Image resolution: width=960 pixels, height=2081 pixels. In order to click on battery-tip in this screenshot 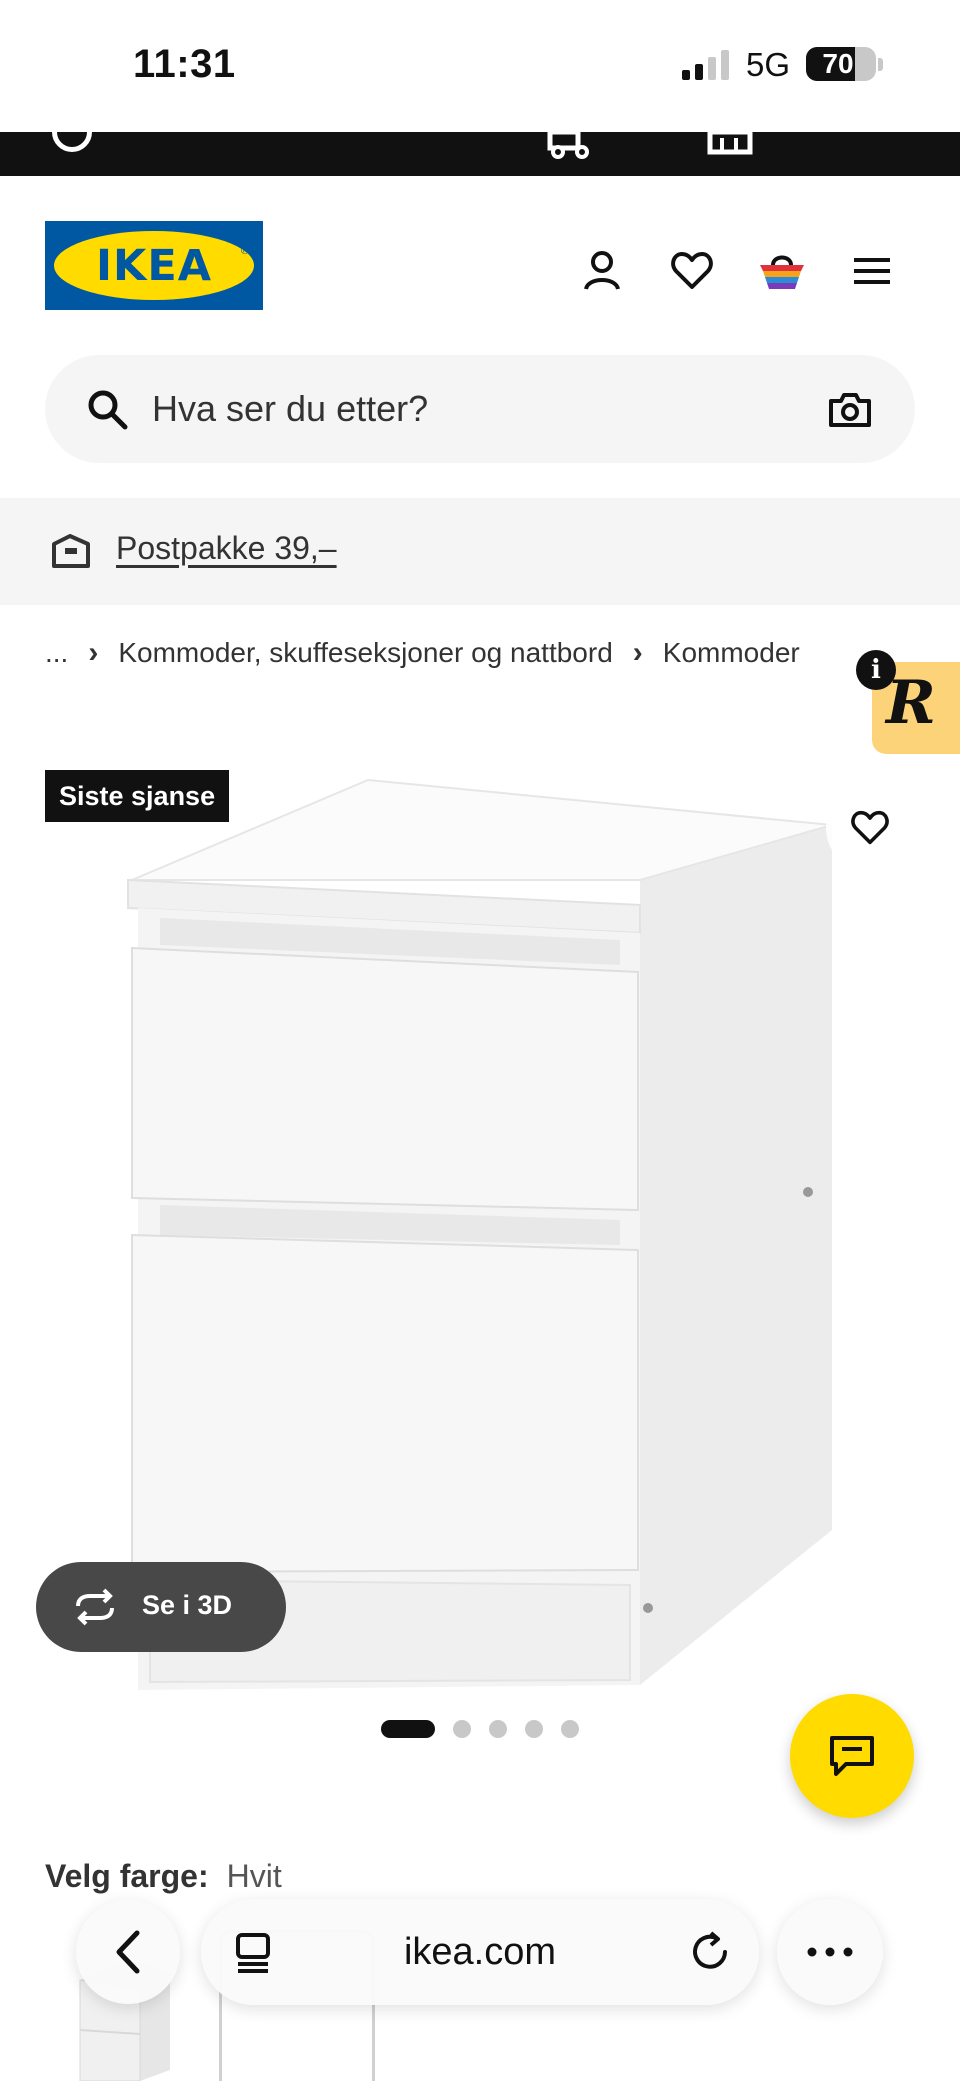, I will do `click(880, 64)`.